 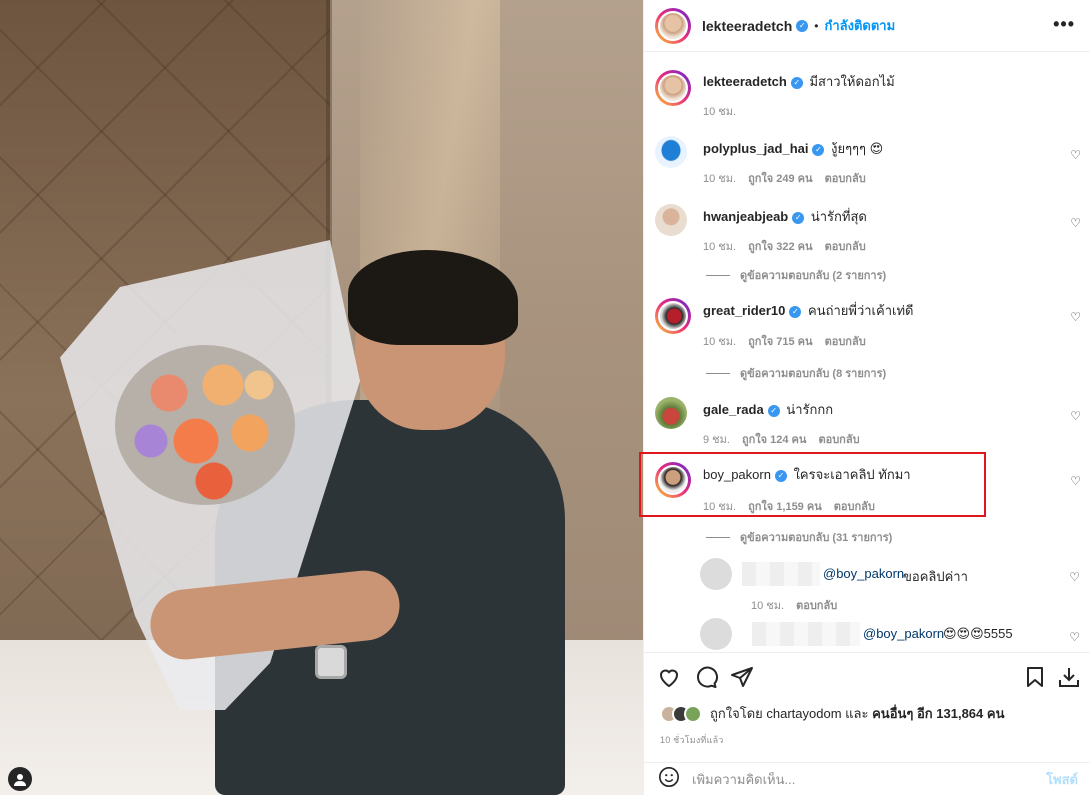 I want to click on post-comment-button: โพสต์, so click(x=1062, y=779).